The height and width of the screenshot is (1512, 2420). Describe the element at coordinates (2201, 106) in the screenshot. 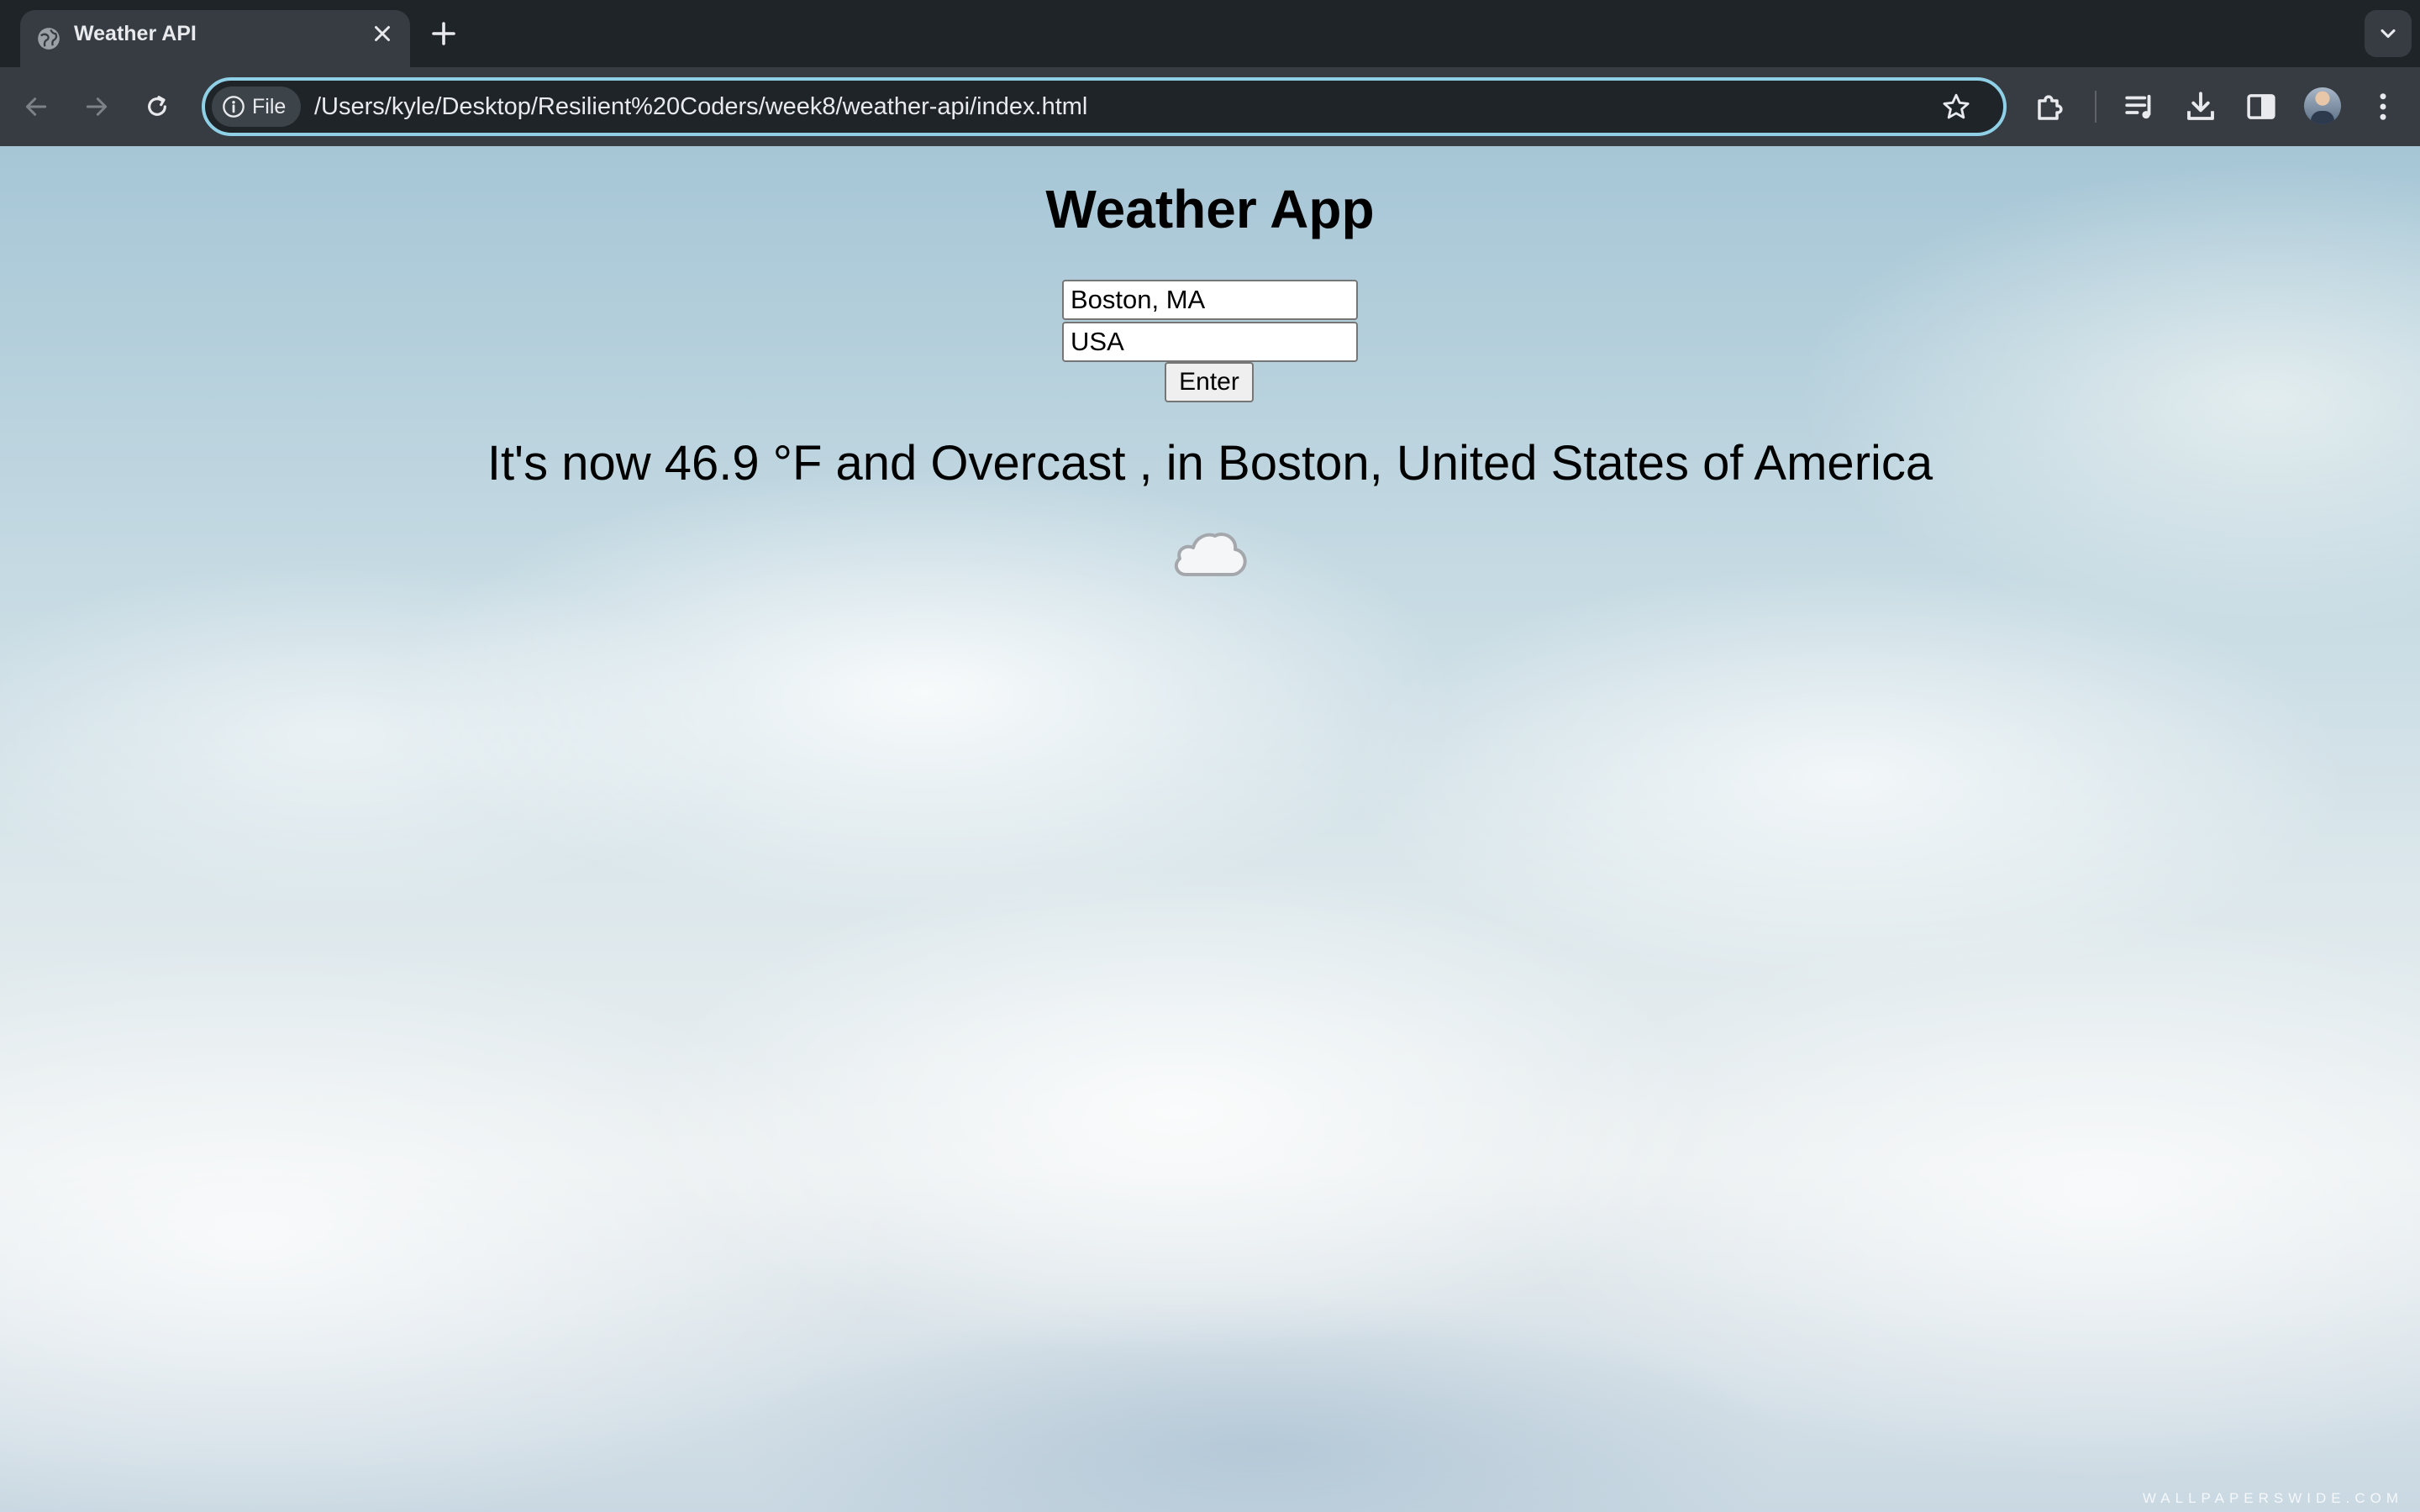

I see `download-icon` at that location.